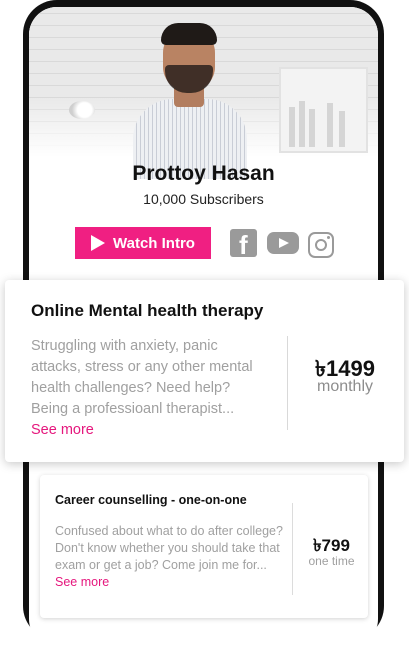 Image resolution: width=409 pixels, height=647 pixels. What do you see at coordinates (154, 243) in the screenshot?
I see `watch-intro-label: Watch Intro` at bounding box center [154, 243].